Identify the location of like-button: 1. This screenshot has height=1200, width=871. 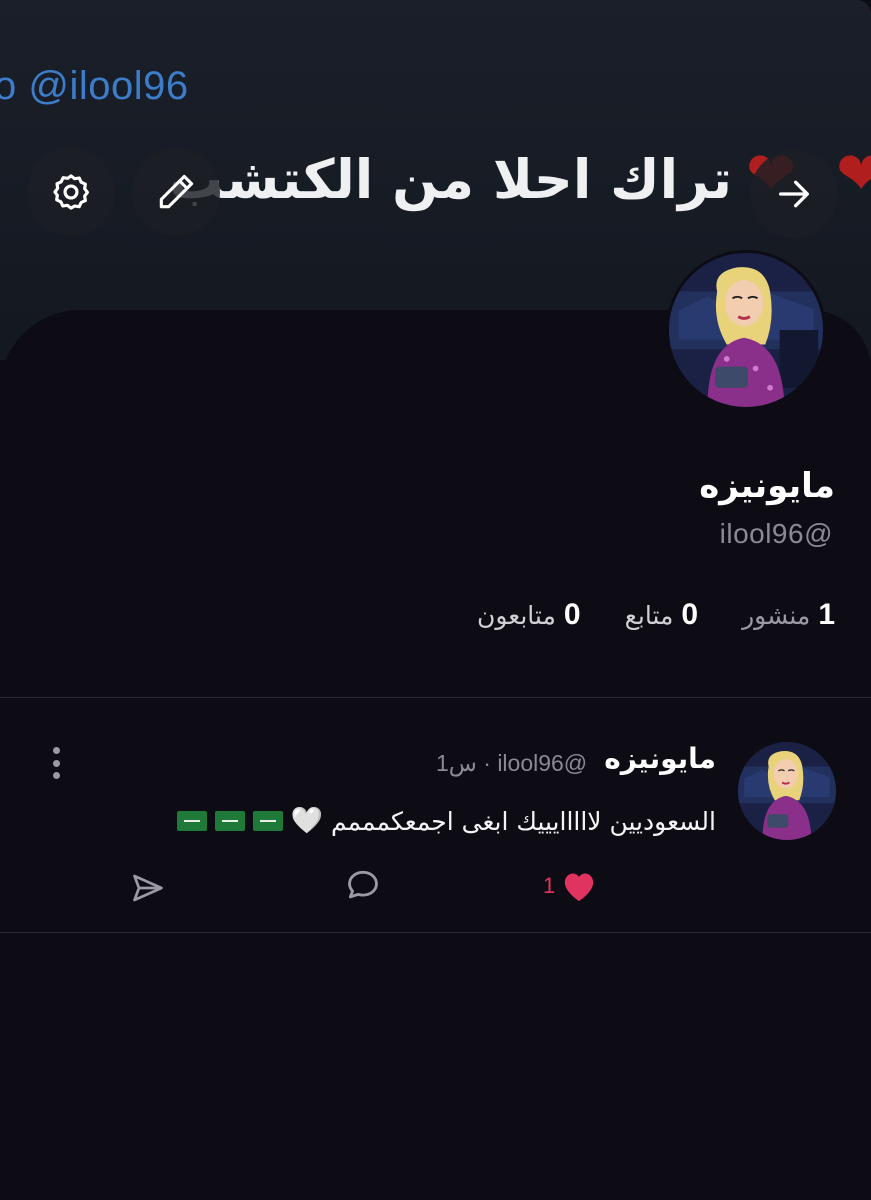
(571, 886).